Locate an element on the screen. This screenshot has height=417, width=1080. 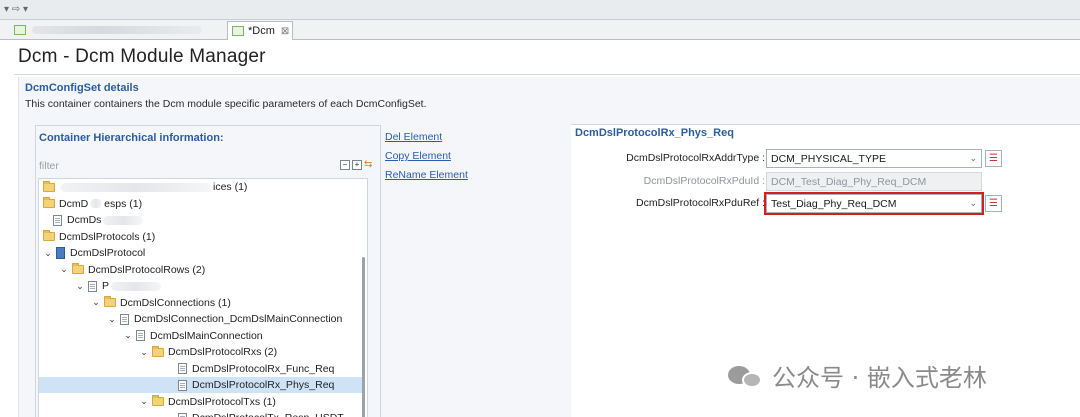
tree-item-label: DcmDslConnections (1) is located at coordinates (175, 302).